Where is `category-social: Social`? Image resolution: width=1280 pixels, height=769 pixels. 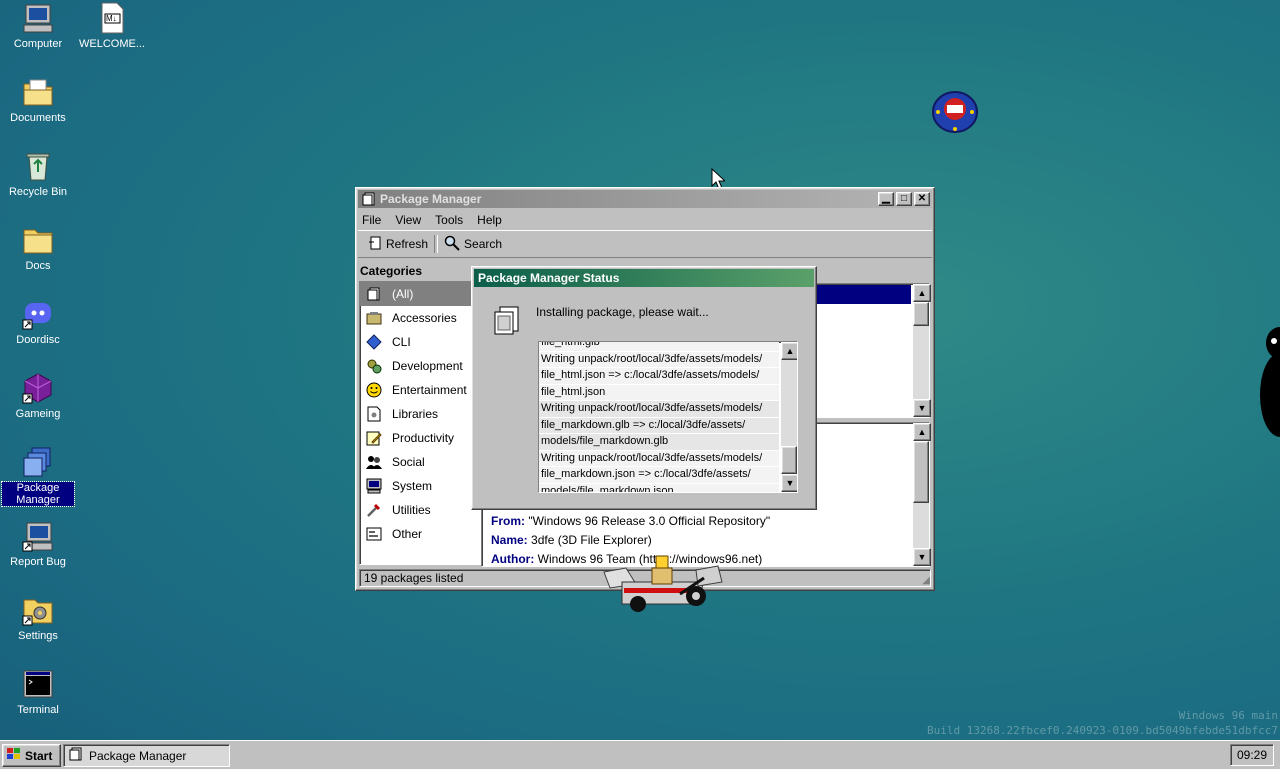
category-social: Social is located at coordinates (420, 462).